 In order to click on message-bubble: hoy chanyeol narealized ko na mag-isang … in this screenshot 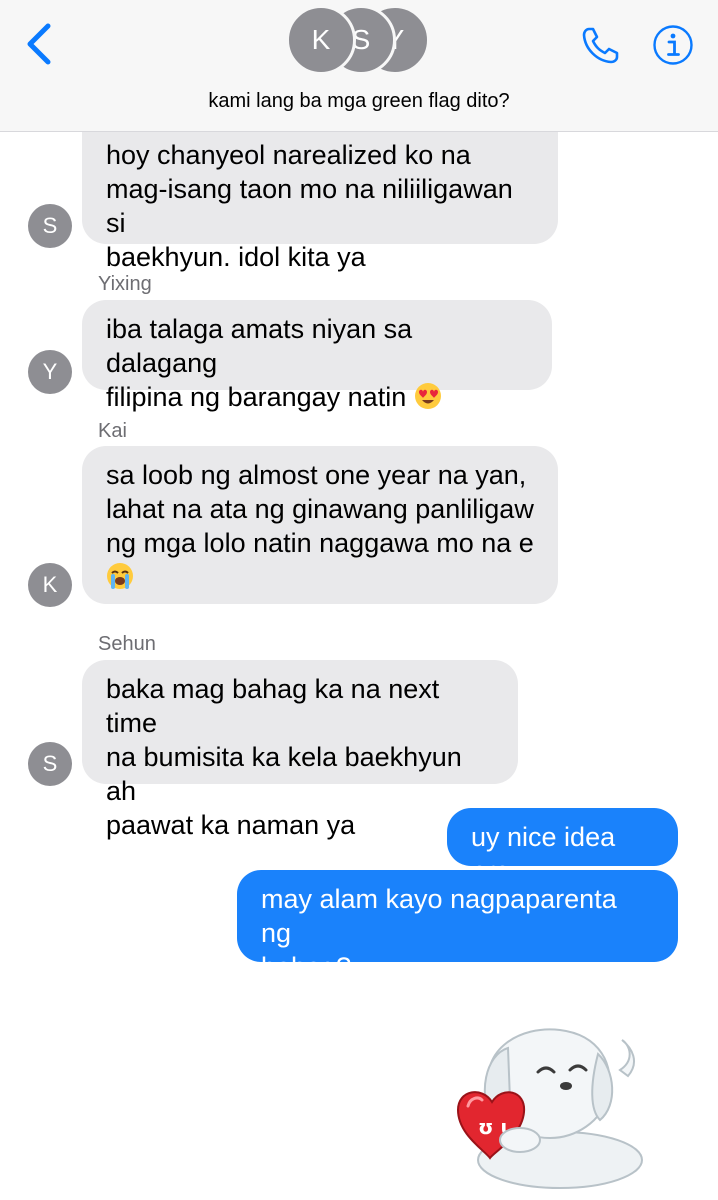, I will do `click(320, 202)`.